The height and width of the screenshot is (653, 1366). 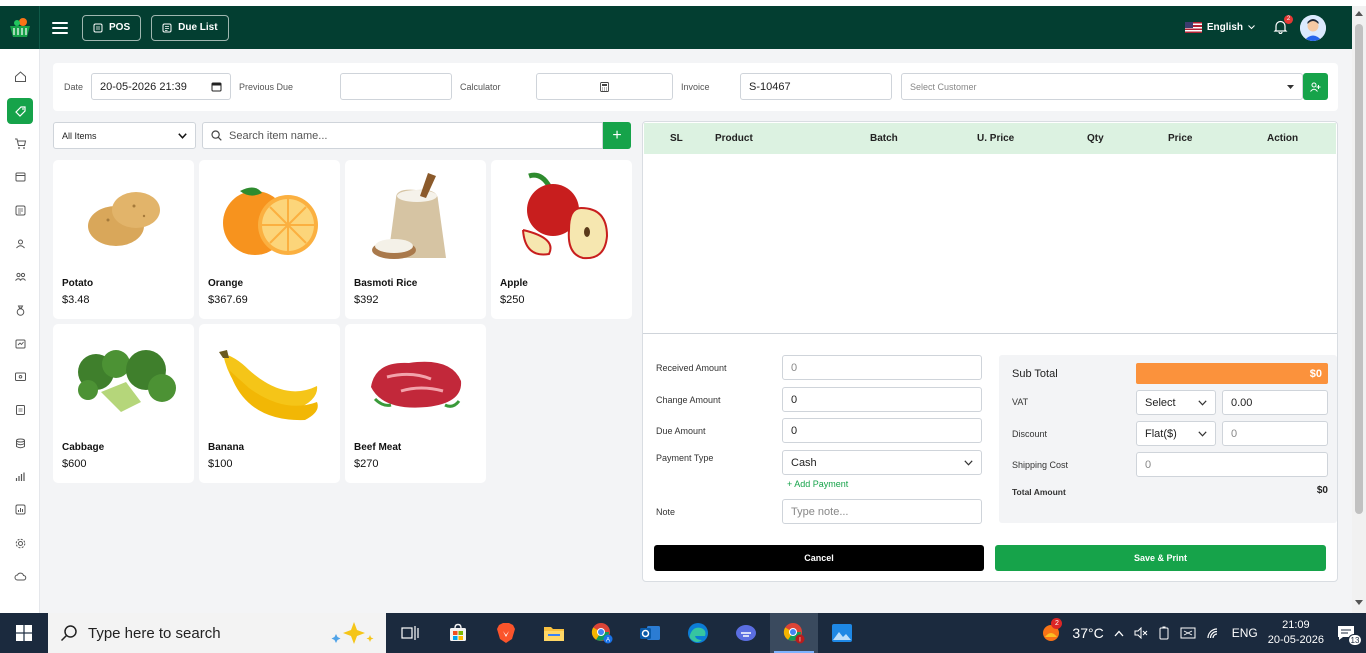 I want to click on product-image-beef-meat, so click(x=415, y=382).